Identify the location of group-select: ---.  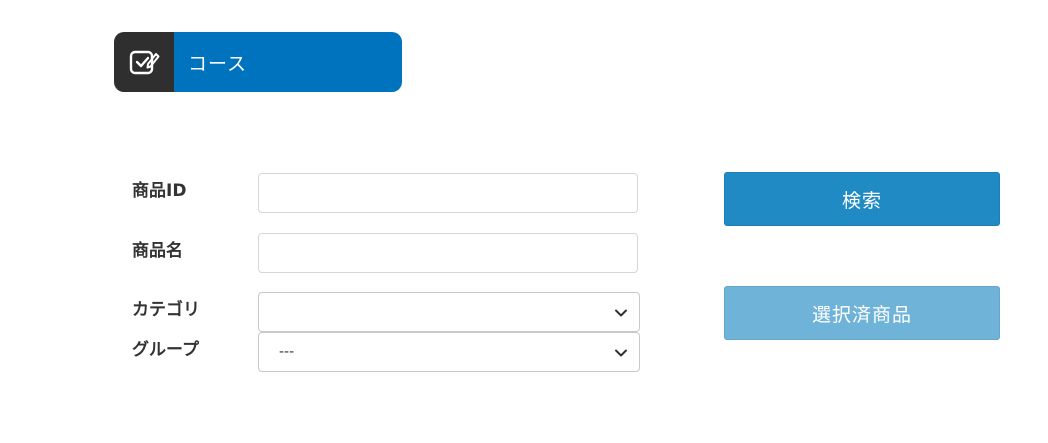
(449, 352).